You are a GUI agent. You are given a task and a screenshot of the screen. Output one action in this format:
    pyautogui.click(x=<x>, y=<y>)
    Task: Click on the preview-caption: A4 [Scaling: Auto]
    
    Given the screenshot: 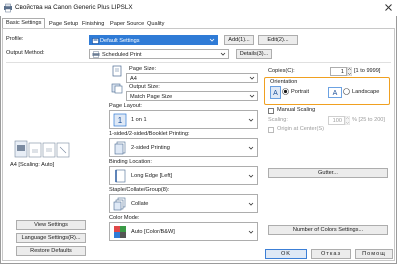 What is the action you would take?
    pyautogui.click(x=32, y=165)
    